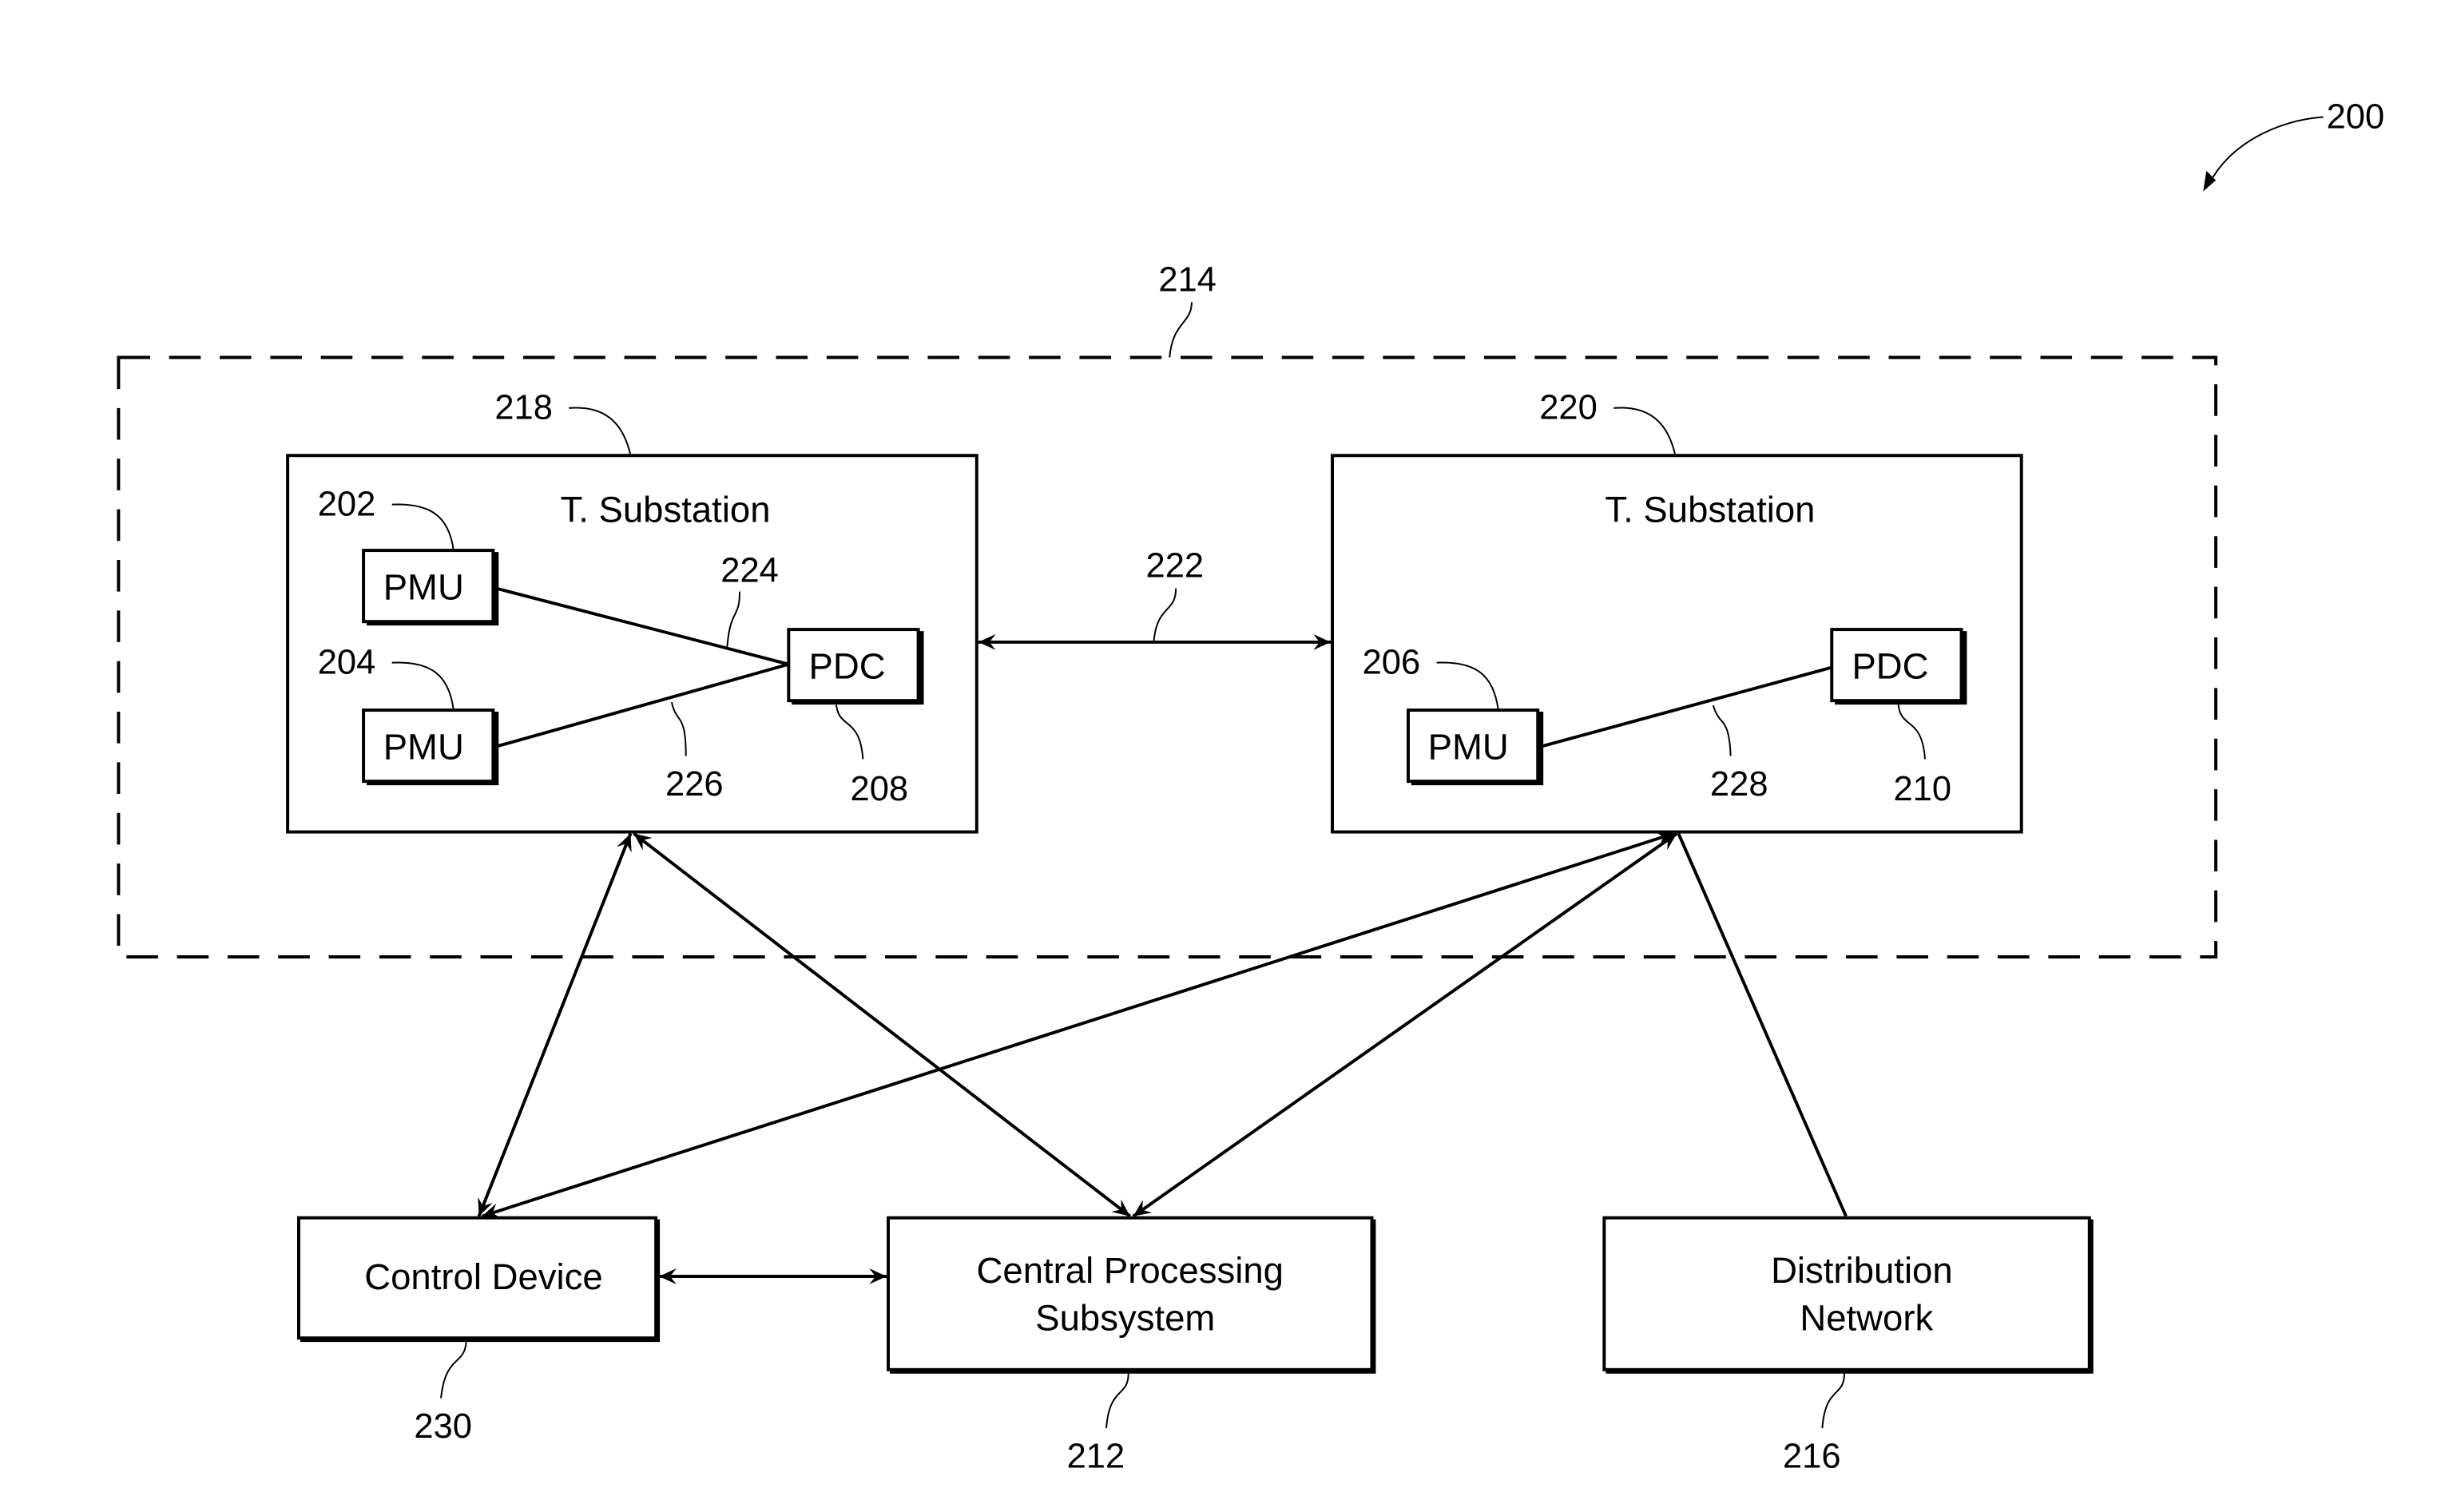 The image size is (2445, 1512). I want to click on pmu-202-label: PMU, so click(423, 586).